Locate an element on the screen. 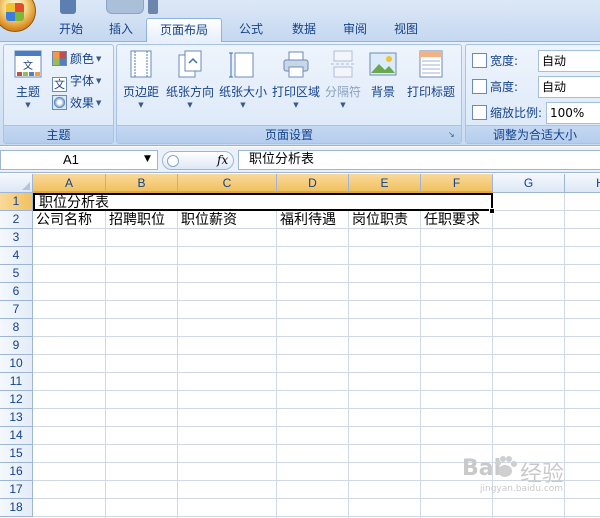 Image resolution: width=600 pixels, height=518 pixels. tab-view: 视图 is located at coordinates (406, 30).